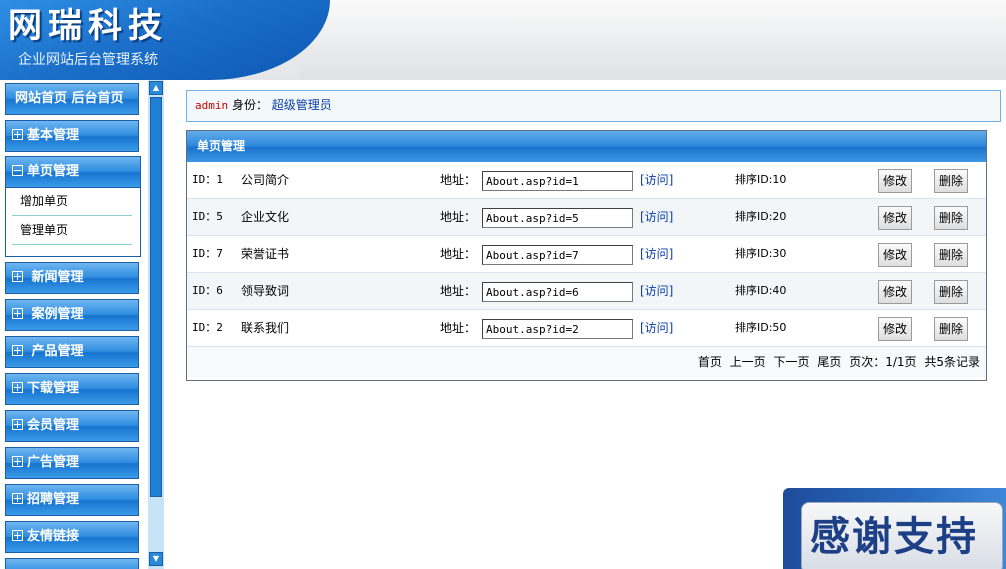 This screenshot has width=1006, height=569. Describe the element at coordinates (53, 499) in the screenshot. I see `menu-label: 招聘管理` at that location.